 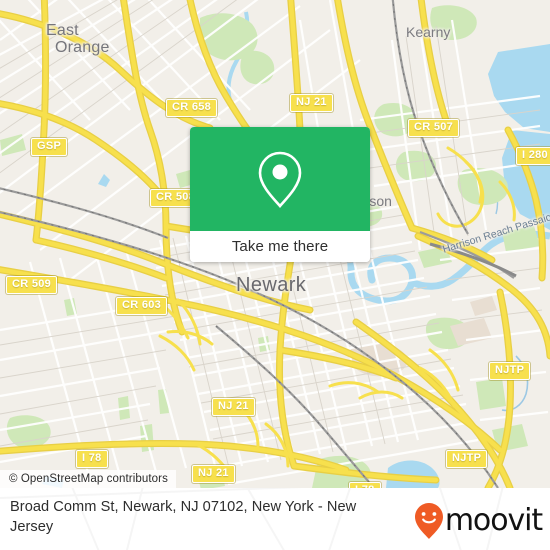 I want to click on road-shield-i-280: I 280, so click(x=533, y=156).